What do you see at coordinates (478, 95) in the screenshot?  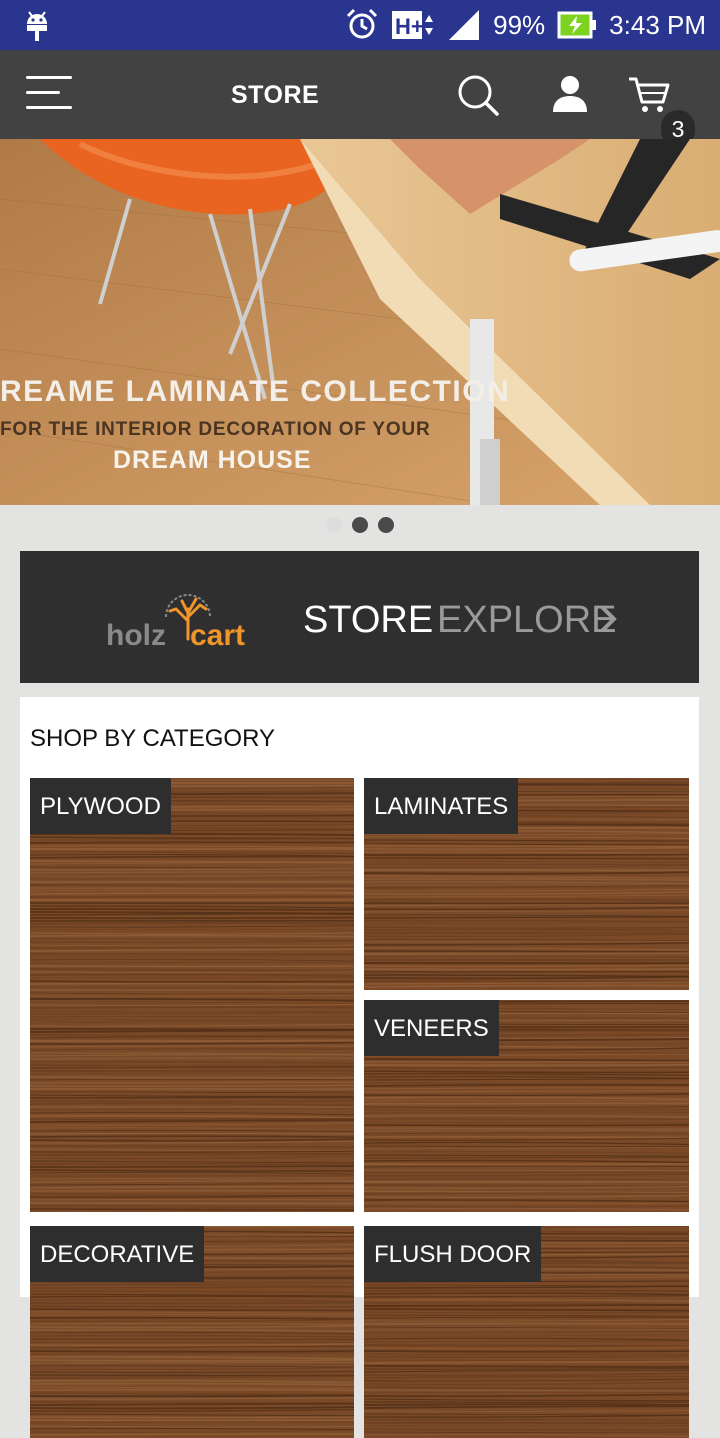 I see `search-icon` at bounding box center [478, 95].